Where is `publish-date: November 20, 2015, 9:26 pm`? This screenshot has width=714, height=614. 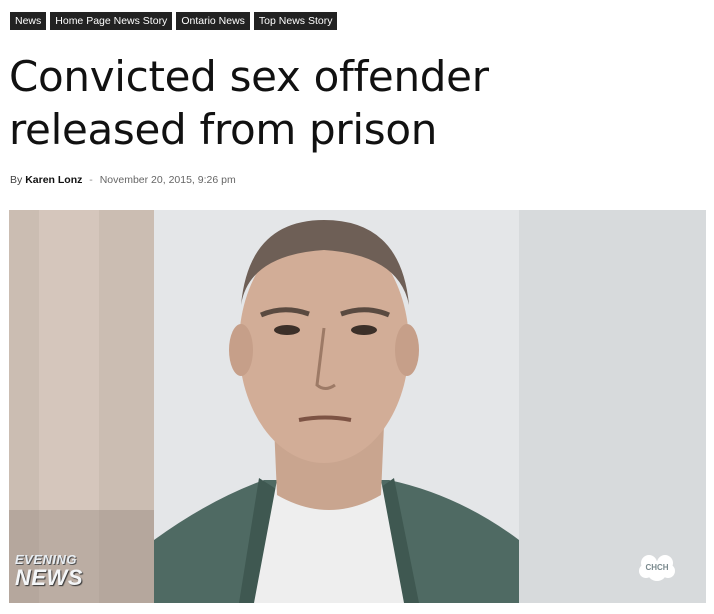 publish-date: November 20, 2015, 9:26 pm is located at coordinates (167, 180).